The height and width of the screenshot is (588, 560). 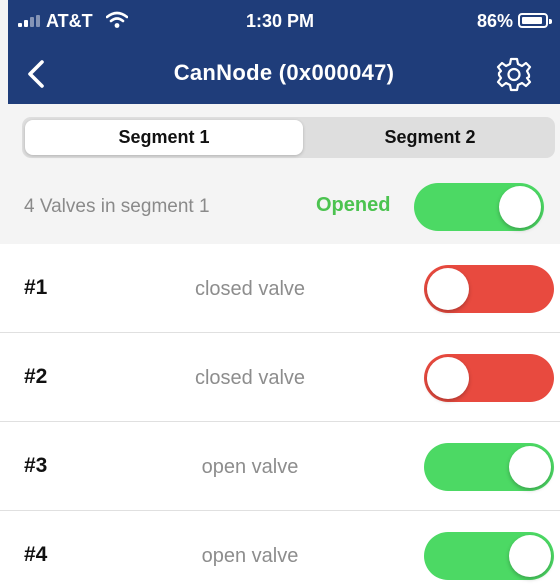 What do you see at coordinates (164, 137) in the screenshot?
I see `segment-tab-1: Segment 1` at bounding box center [164, 137].